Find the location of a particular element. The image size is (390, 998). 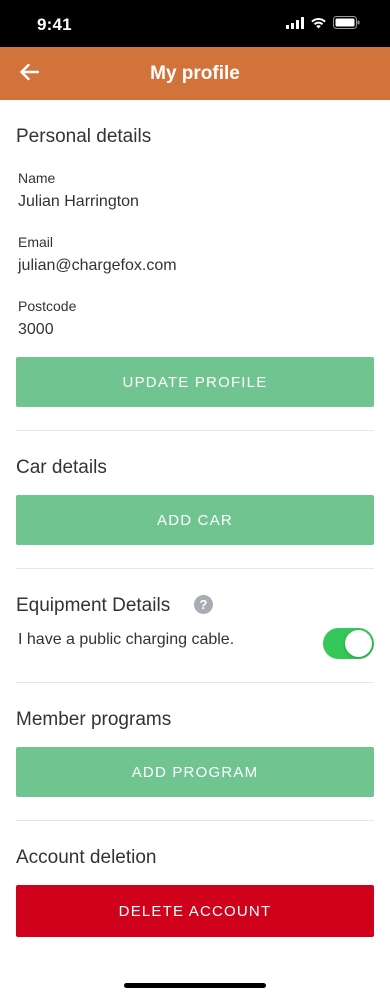

status-icons is located at coordinates (323, 25).